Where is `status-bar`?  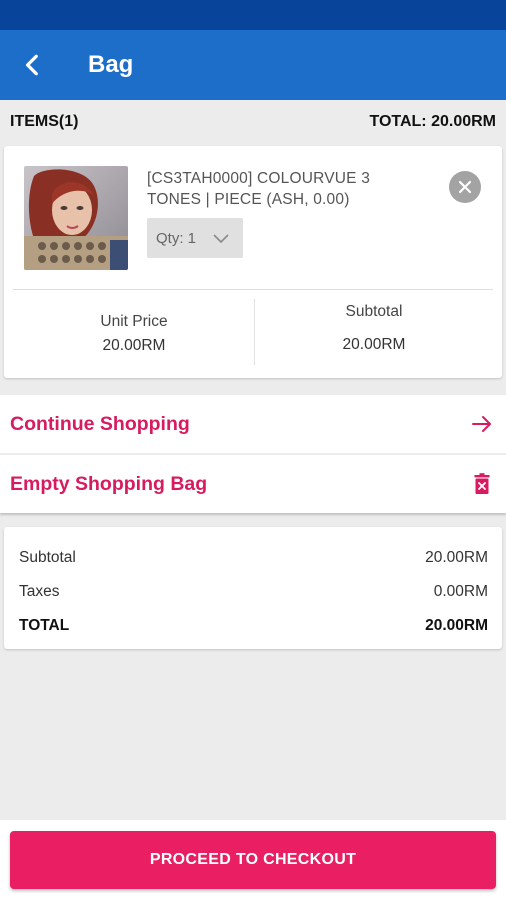 status-bar is located at coordinates (253, 15).